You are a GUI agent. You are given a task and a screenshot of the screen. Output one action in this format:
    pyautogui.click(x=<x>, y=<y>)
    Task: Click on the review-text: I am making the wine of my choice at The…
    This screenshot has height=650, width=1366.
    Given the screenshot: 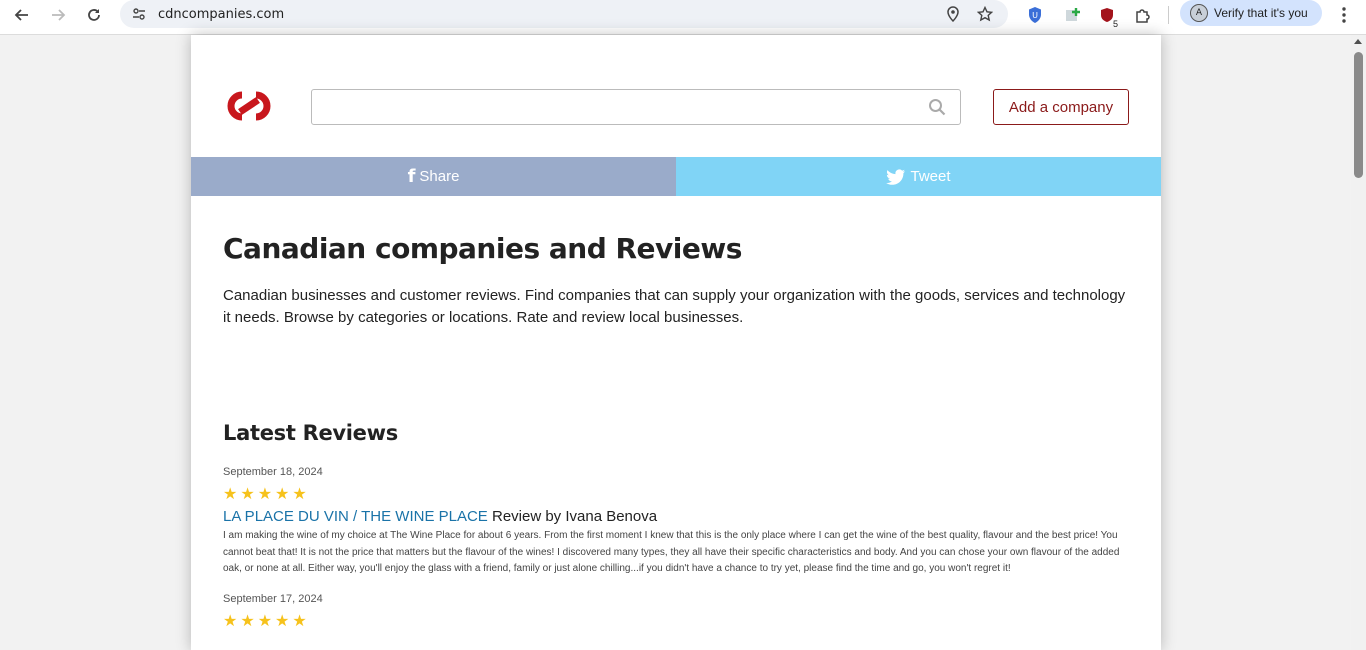 What is the action you would take?
    pyautogui.click(x=671, y=552)
    